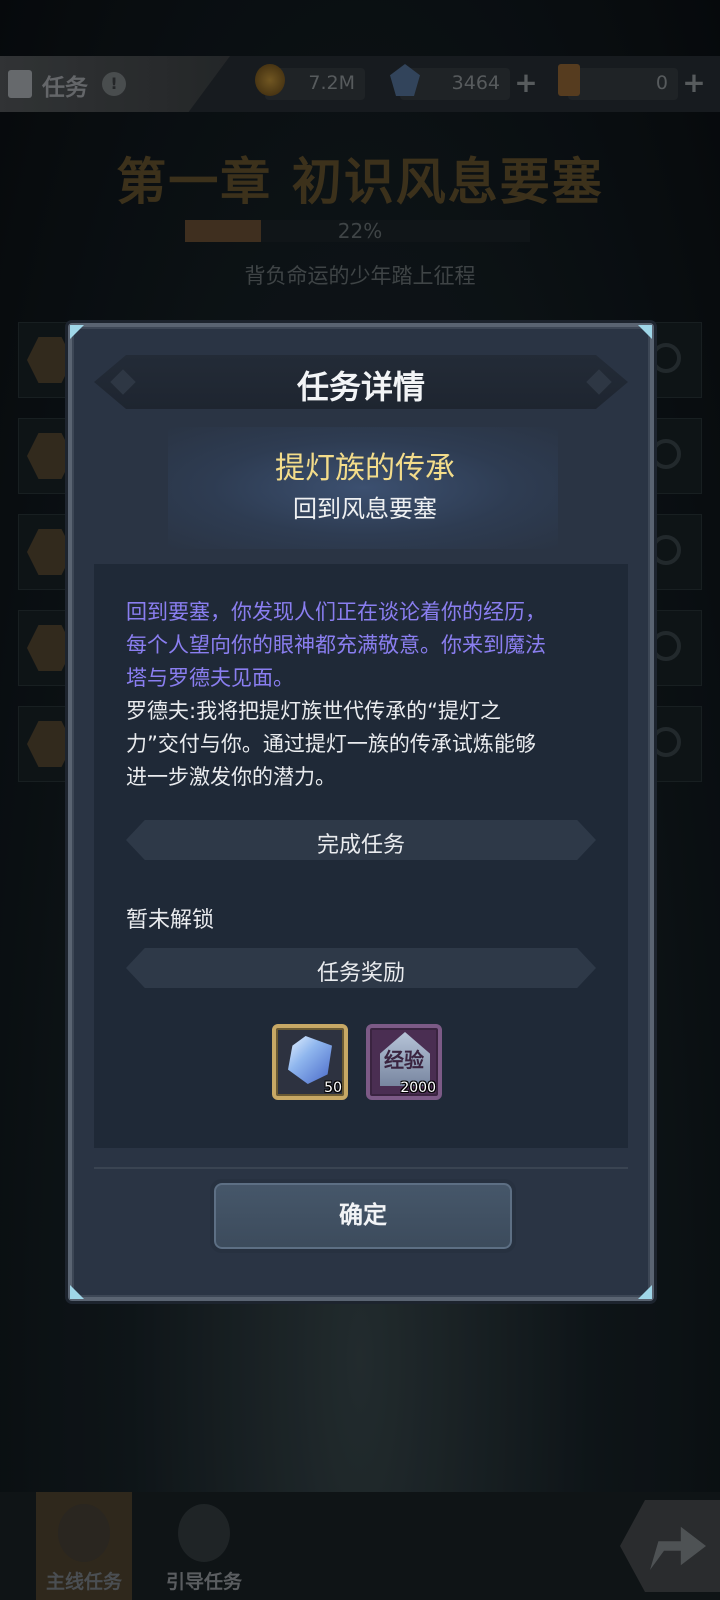 This screenshot has width=720, height=1600. I want to click on tab-main-quests: 主线任务, so click(84, 1546).